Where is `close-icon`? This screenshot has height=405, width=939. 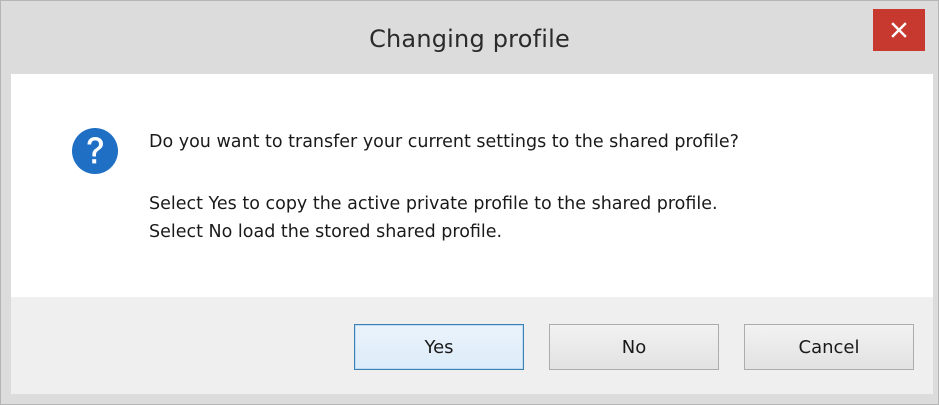
close-icon is located at coordinates (899, 30).